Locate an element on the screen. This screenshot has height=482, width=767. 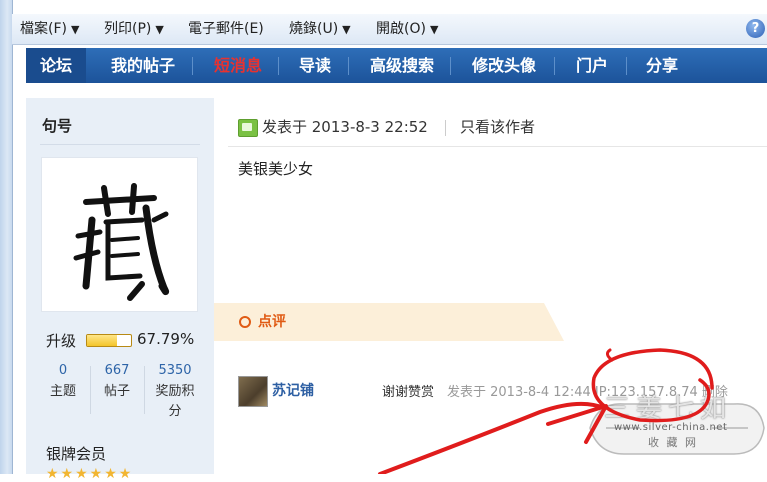
tab-forum: 论坛 is located at coordinates (56, 65).